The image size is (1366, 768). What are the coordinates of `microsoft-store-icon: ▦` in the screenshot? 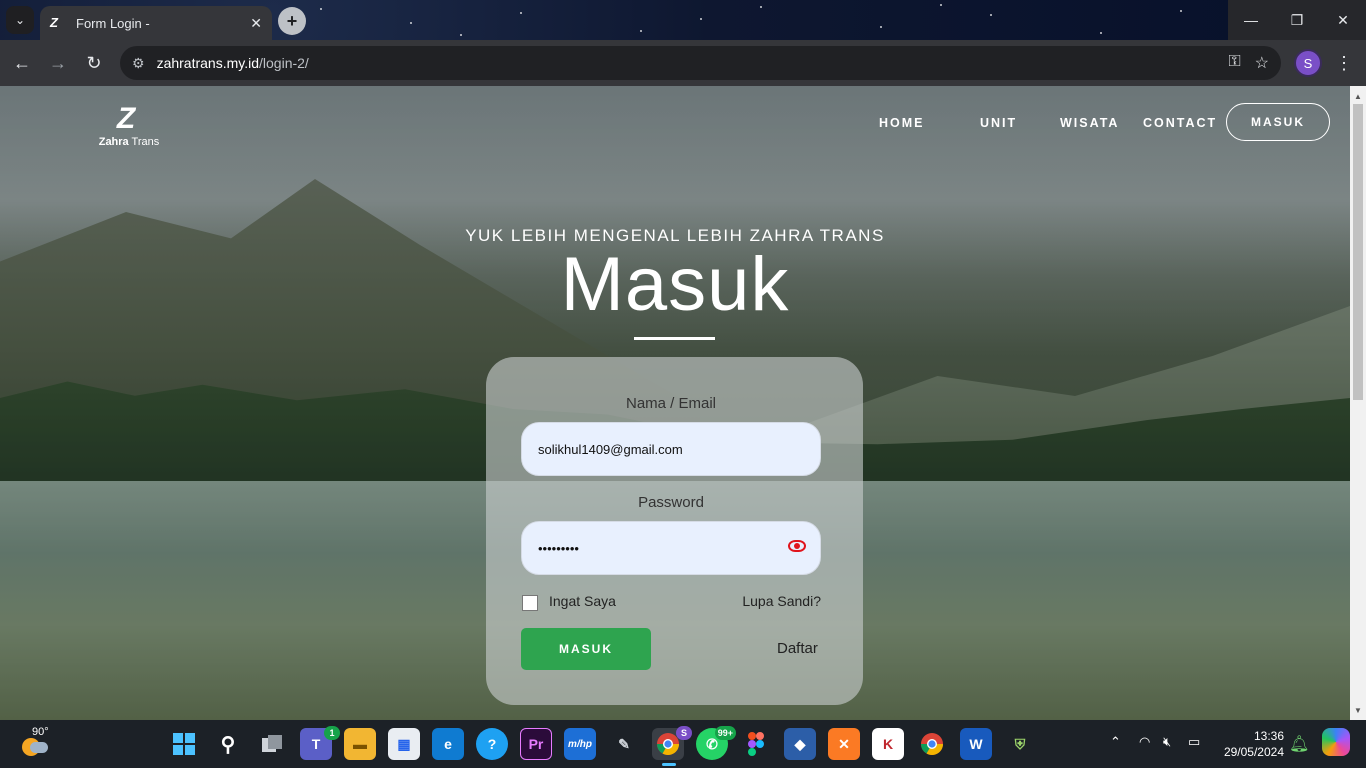 It's located at (404, 744).